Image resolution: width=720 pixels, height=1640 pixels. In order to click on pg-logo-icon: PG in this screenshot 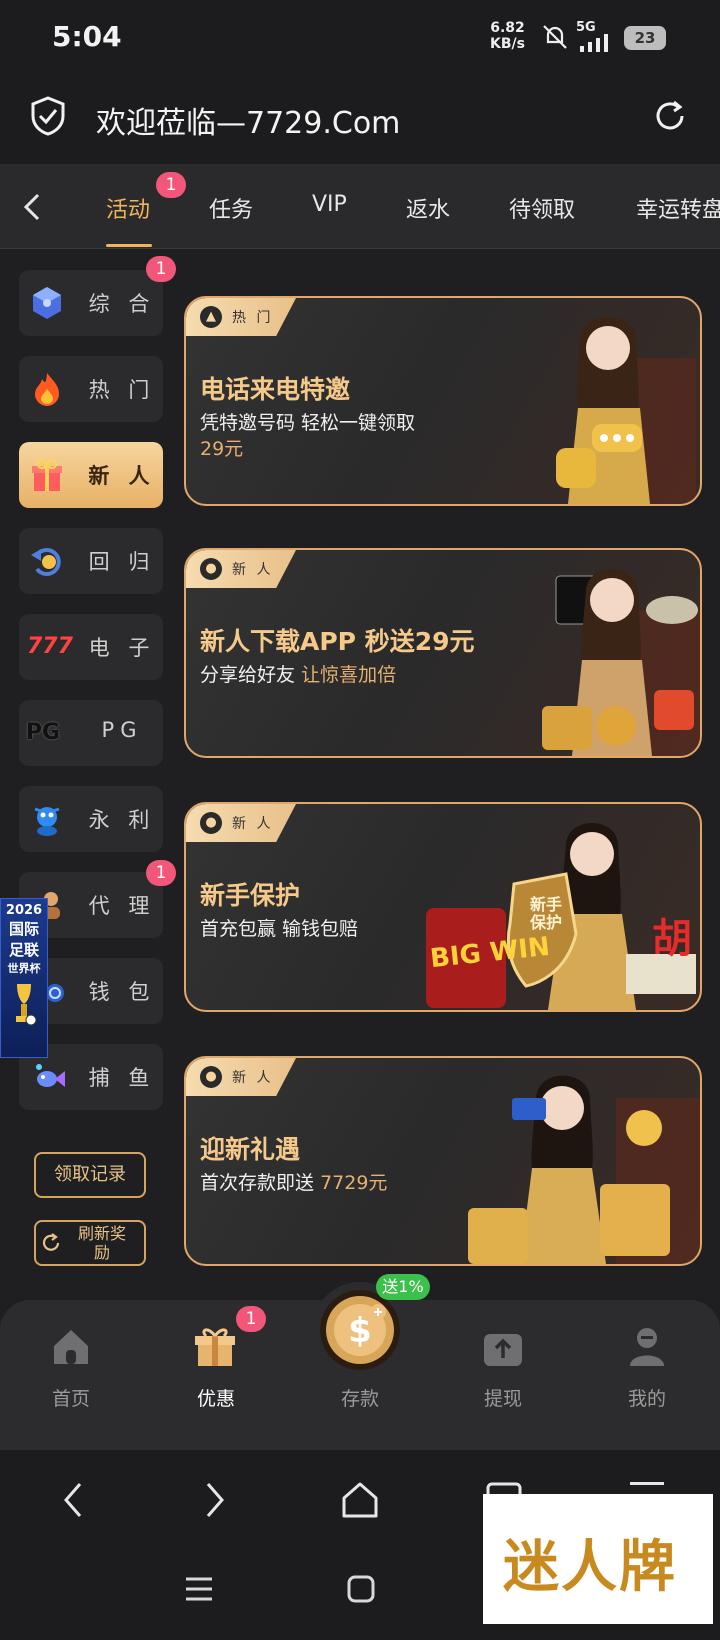, I will do `click(43, 732)`.